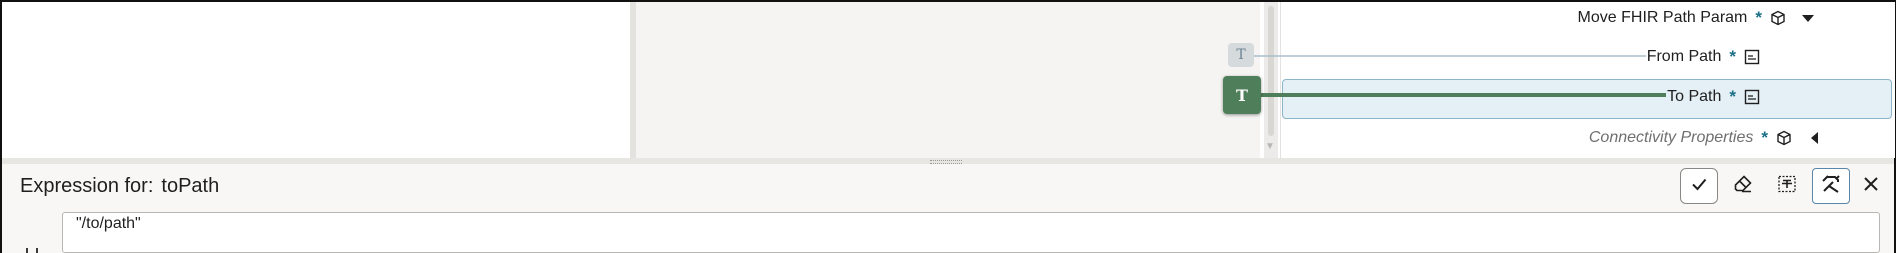 Image resolution: width=1896 pixels, height=253 pixels. Describe the element at coordinates (87, 186) in the screenshot. I see `expression-label: Expression for:` at that location.